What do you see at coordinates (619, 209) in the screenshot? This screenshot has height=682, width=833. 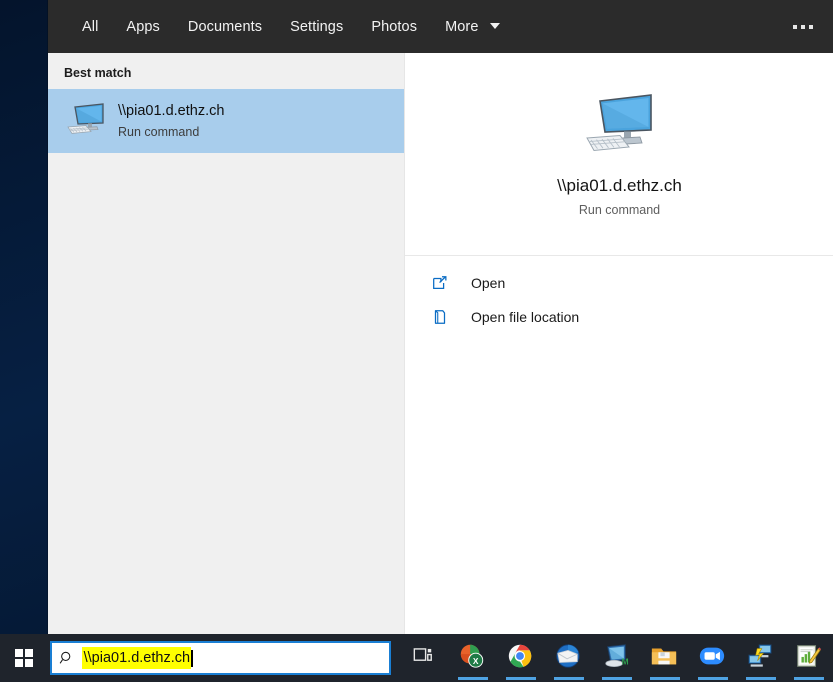 I see `detail-subtitle: Run command` at bounding box center [619, 209].